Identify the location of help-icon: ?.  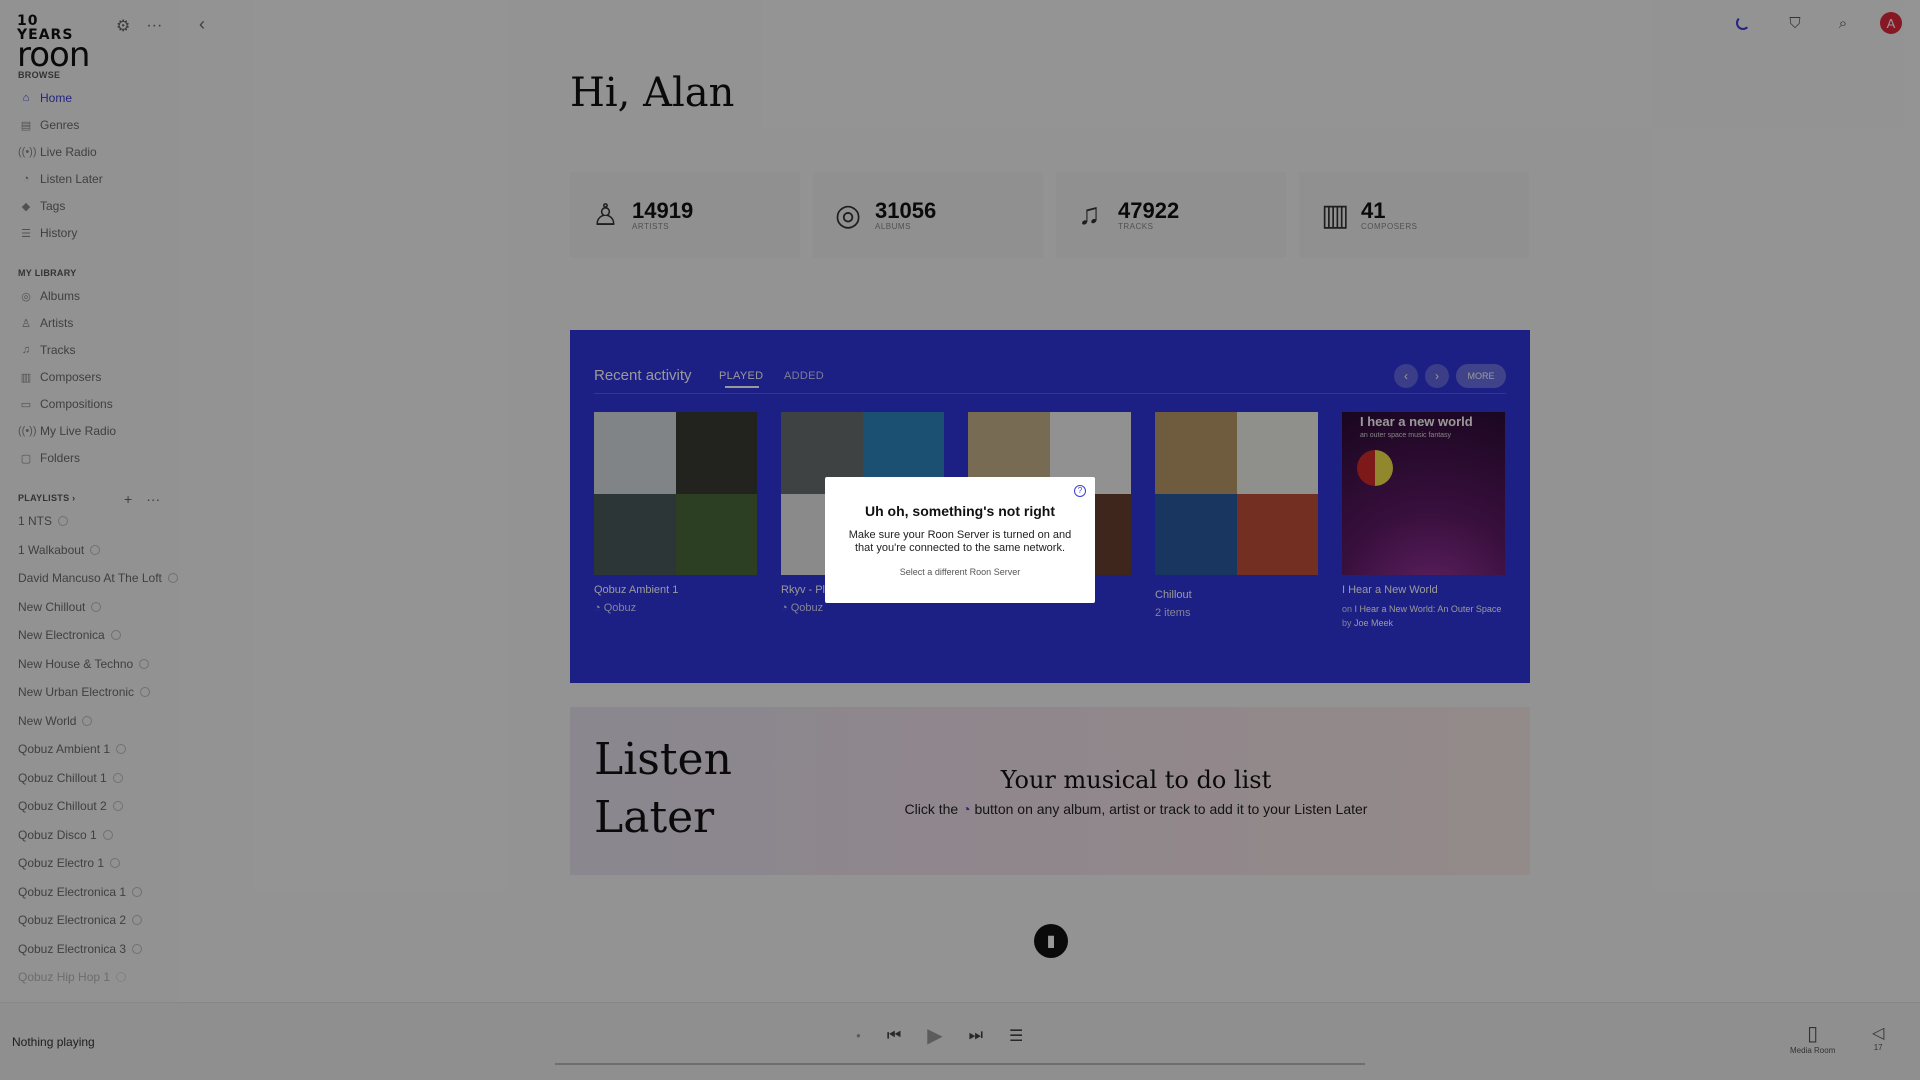
(1080, 491).